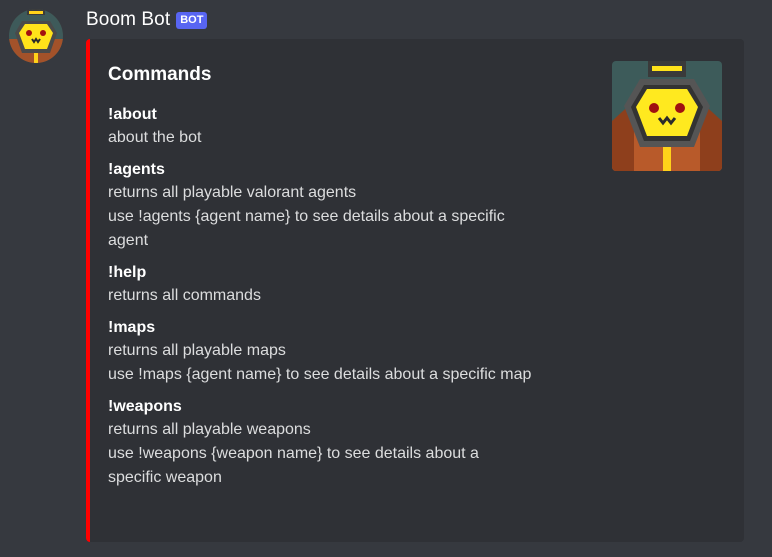  I want to click on field-name: !maps, so click(132, 327).